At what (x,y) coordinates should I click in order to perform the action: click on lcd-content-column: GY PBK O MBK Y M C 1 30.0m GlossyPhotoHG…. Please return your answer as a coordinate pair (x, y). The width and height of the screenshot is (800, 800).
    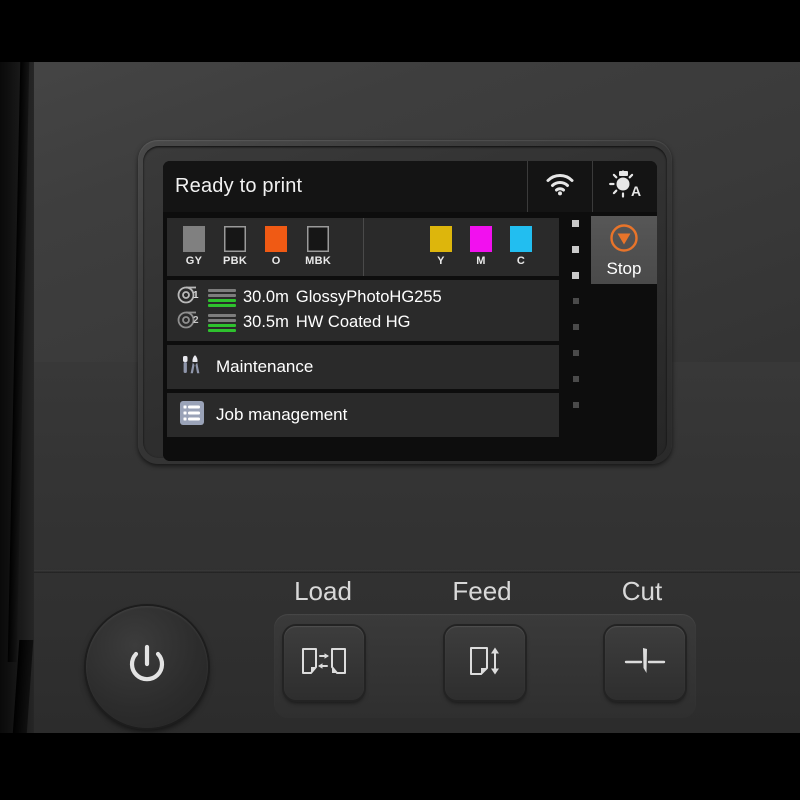
    Looking at the image, I should click on (363, 327).